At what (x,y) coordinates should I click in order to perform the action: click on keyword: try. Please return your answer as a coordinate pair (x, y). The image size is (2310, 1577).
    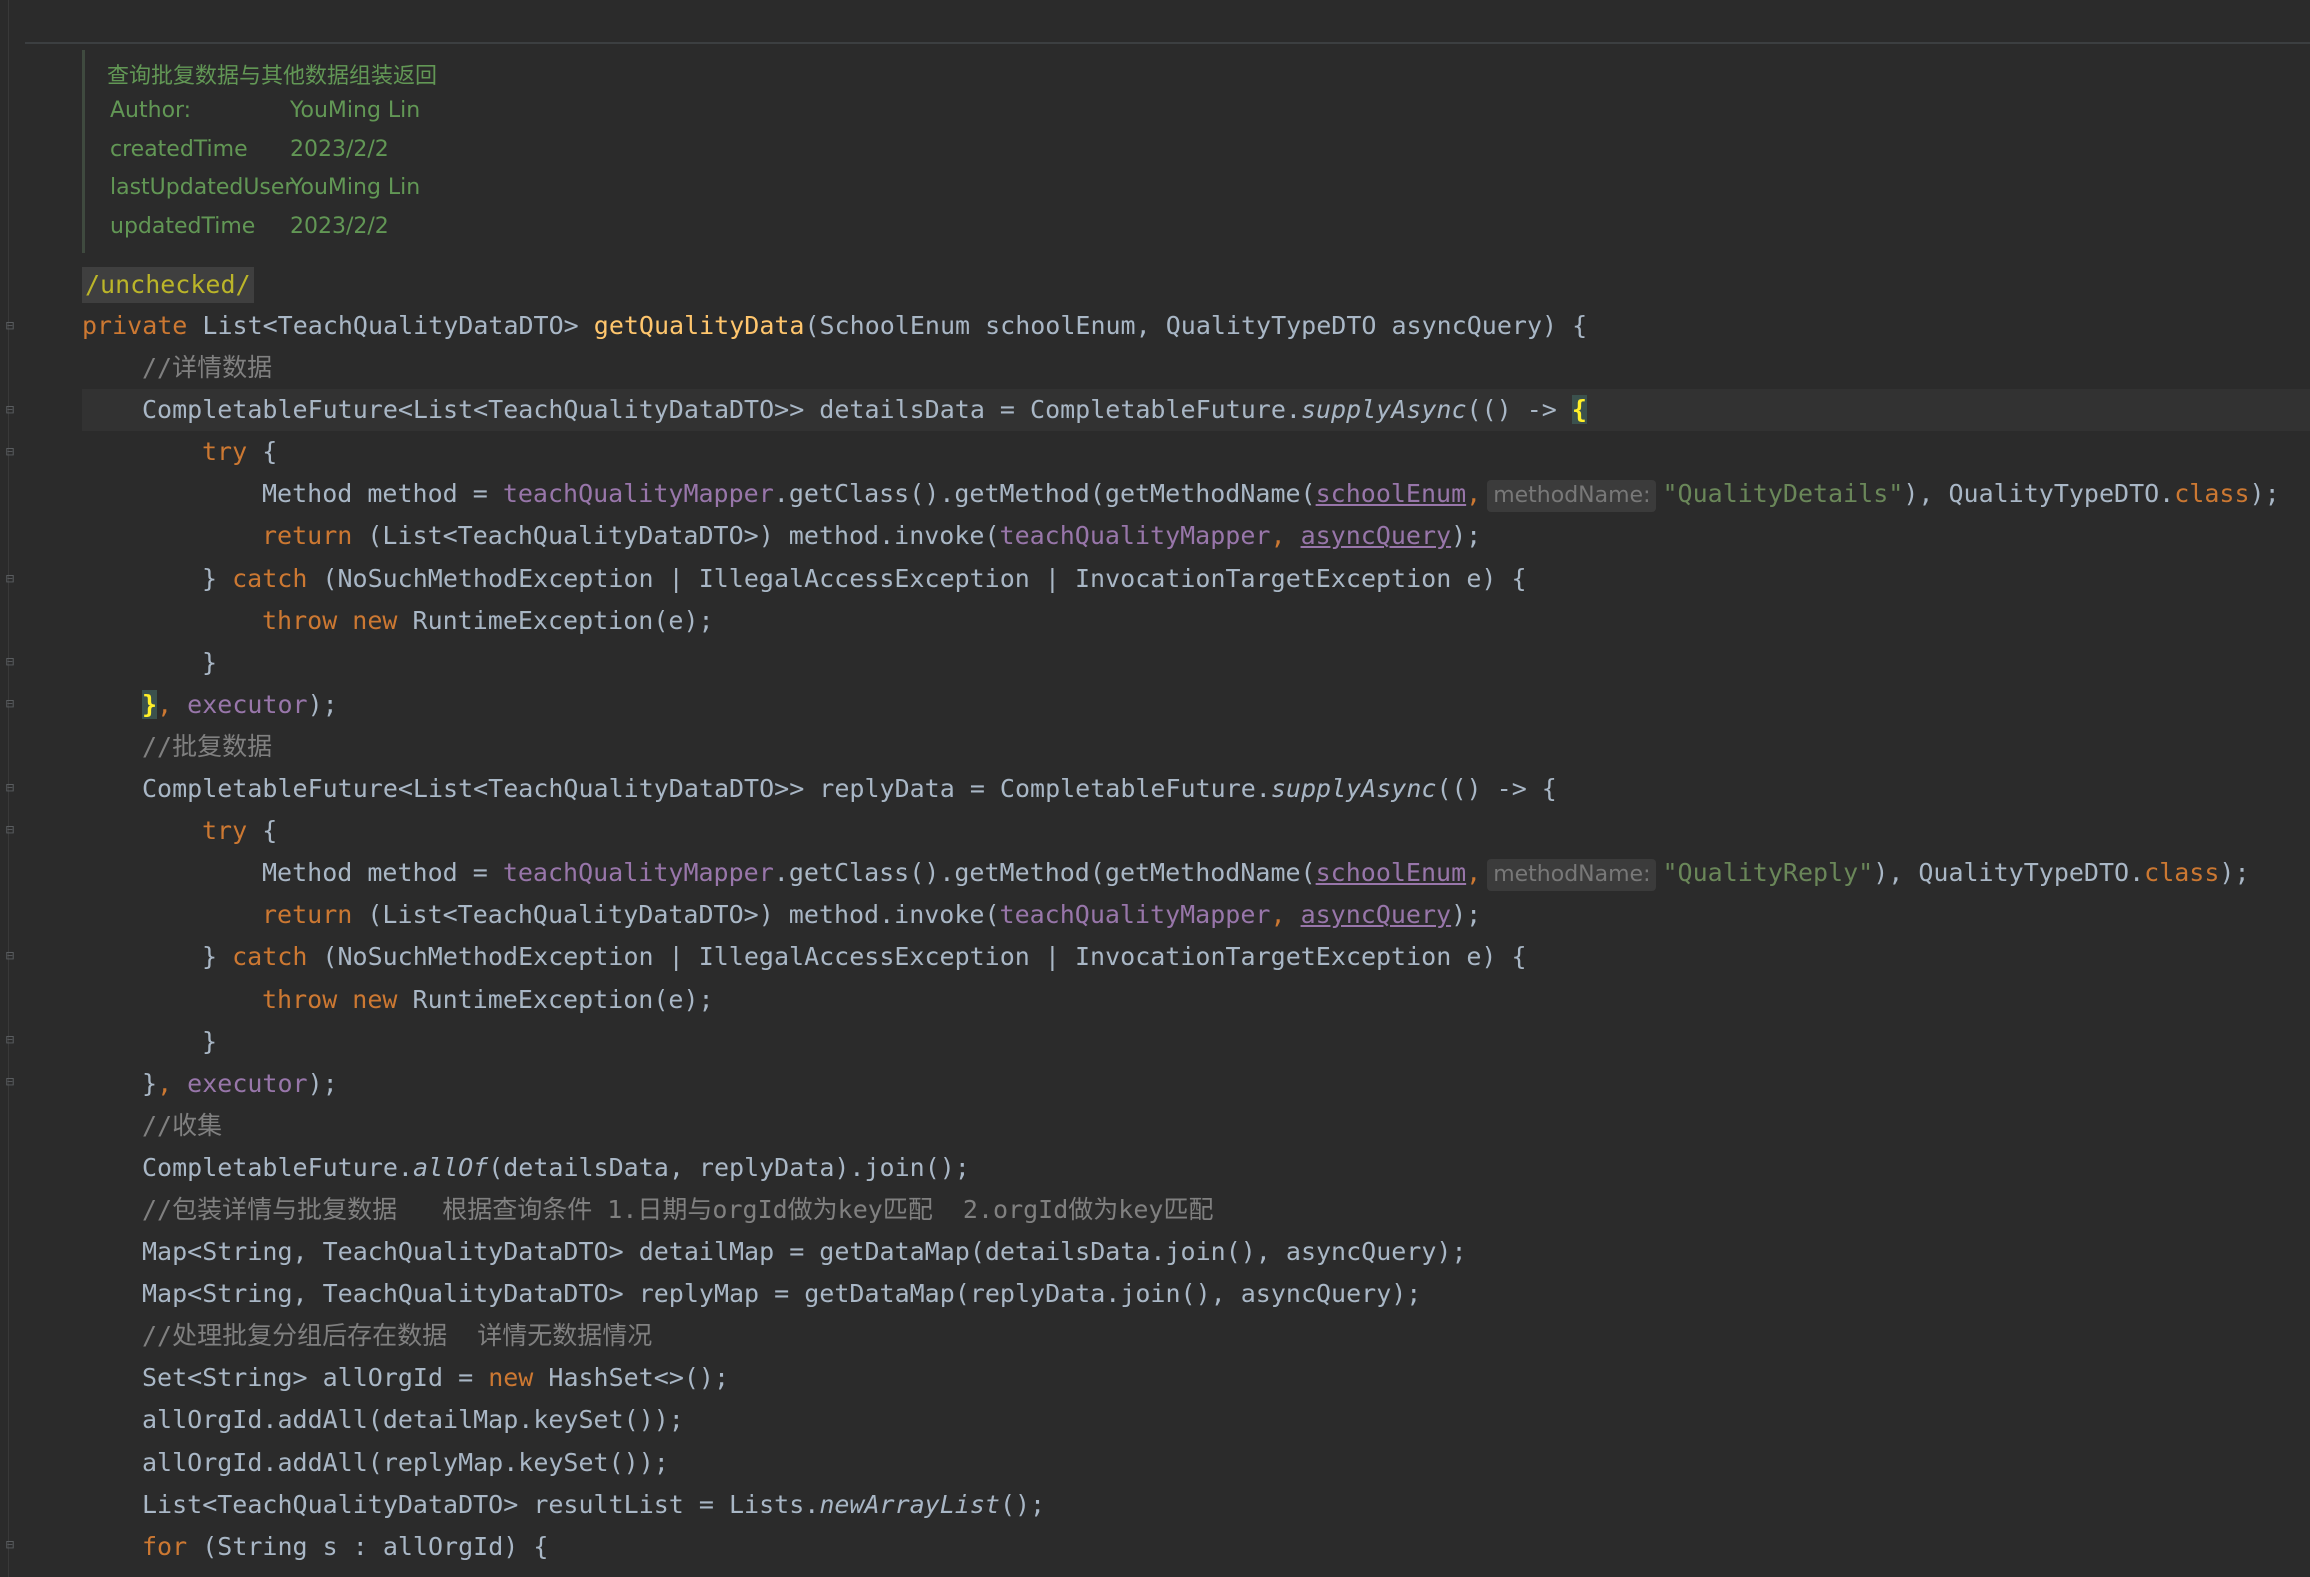
    Looking at the image, I should click on (225, 831).